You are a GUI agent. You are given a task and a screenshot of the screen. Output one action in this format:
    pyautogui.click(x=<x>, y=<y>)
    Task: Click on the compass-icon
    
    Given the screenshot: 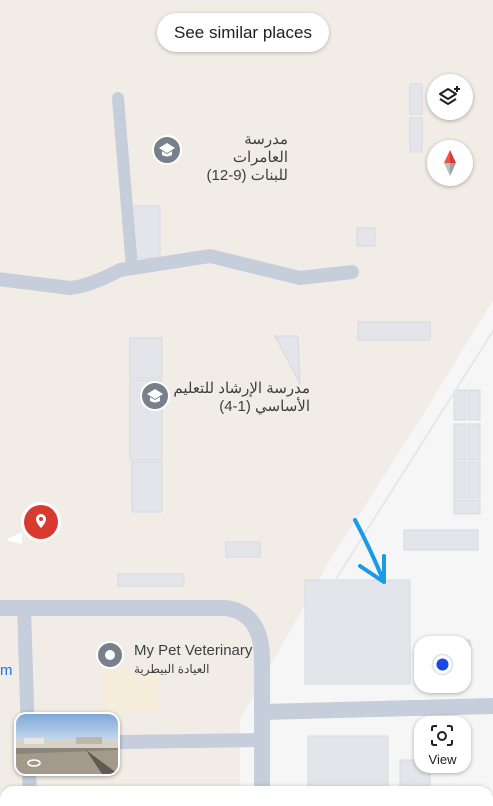 What is the action you would take?
    pyautogui.click(x=450, y=163)
    